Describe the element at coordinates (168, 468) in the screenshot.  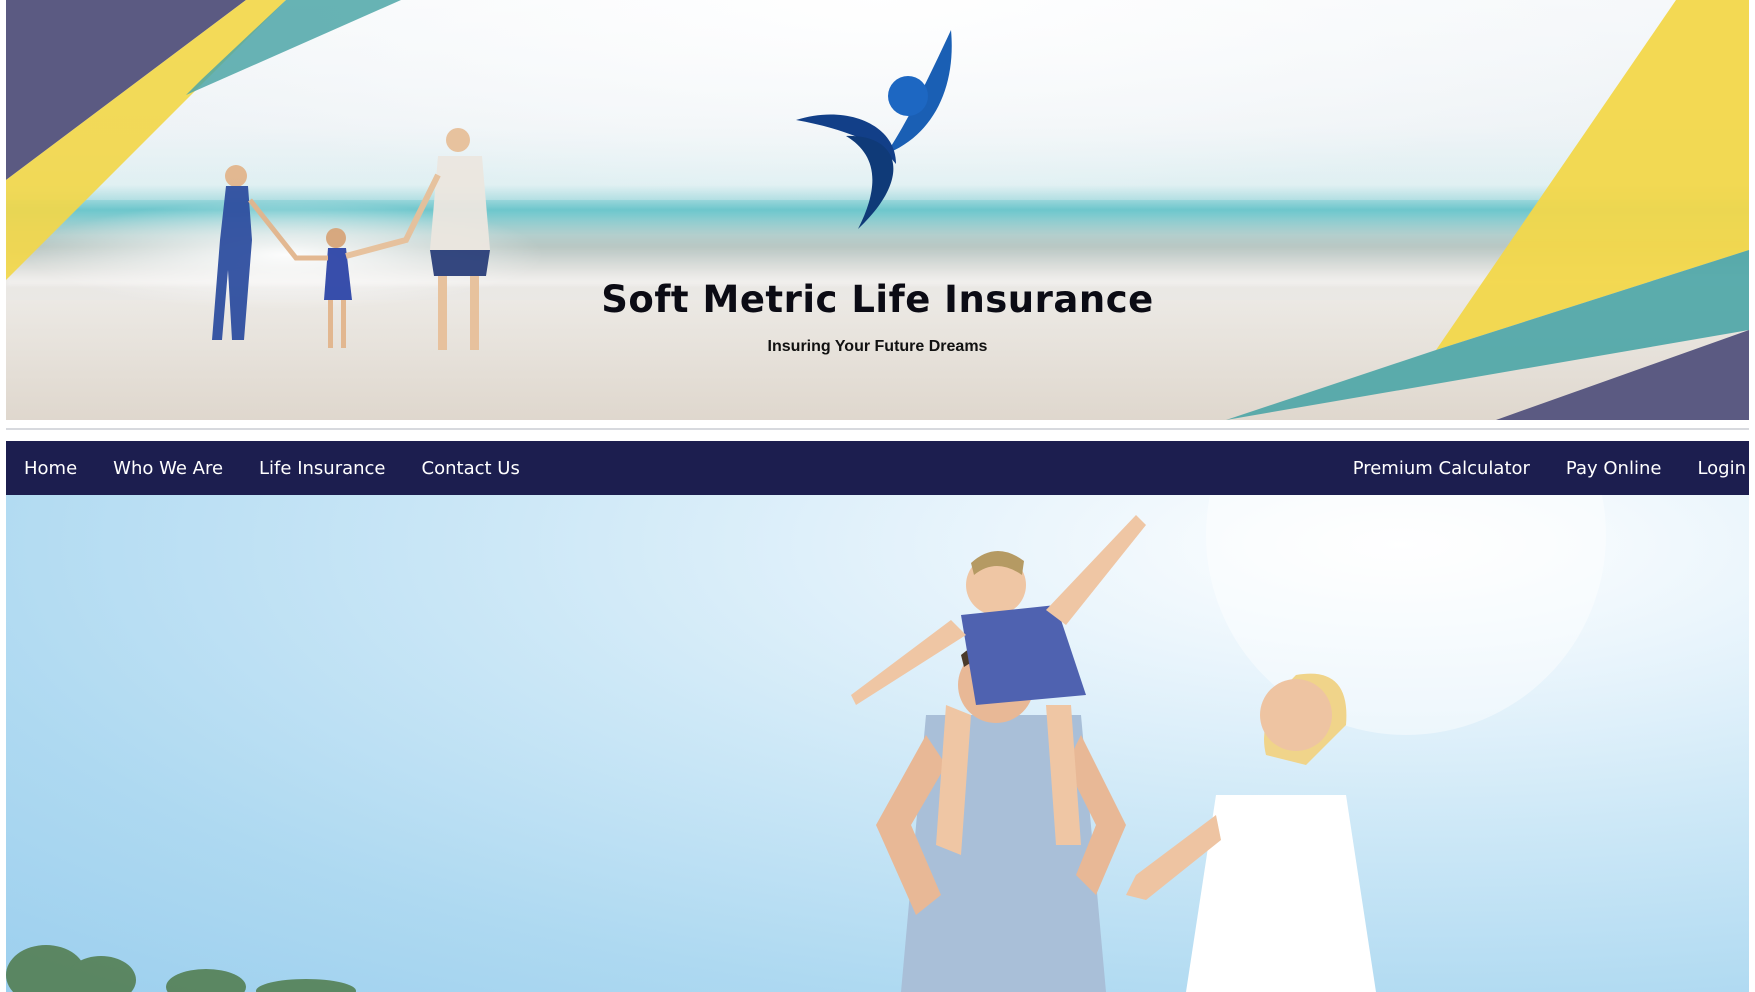
I see `nav-who-we-are-link: Who We Are` at that location.